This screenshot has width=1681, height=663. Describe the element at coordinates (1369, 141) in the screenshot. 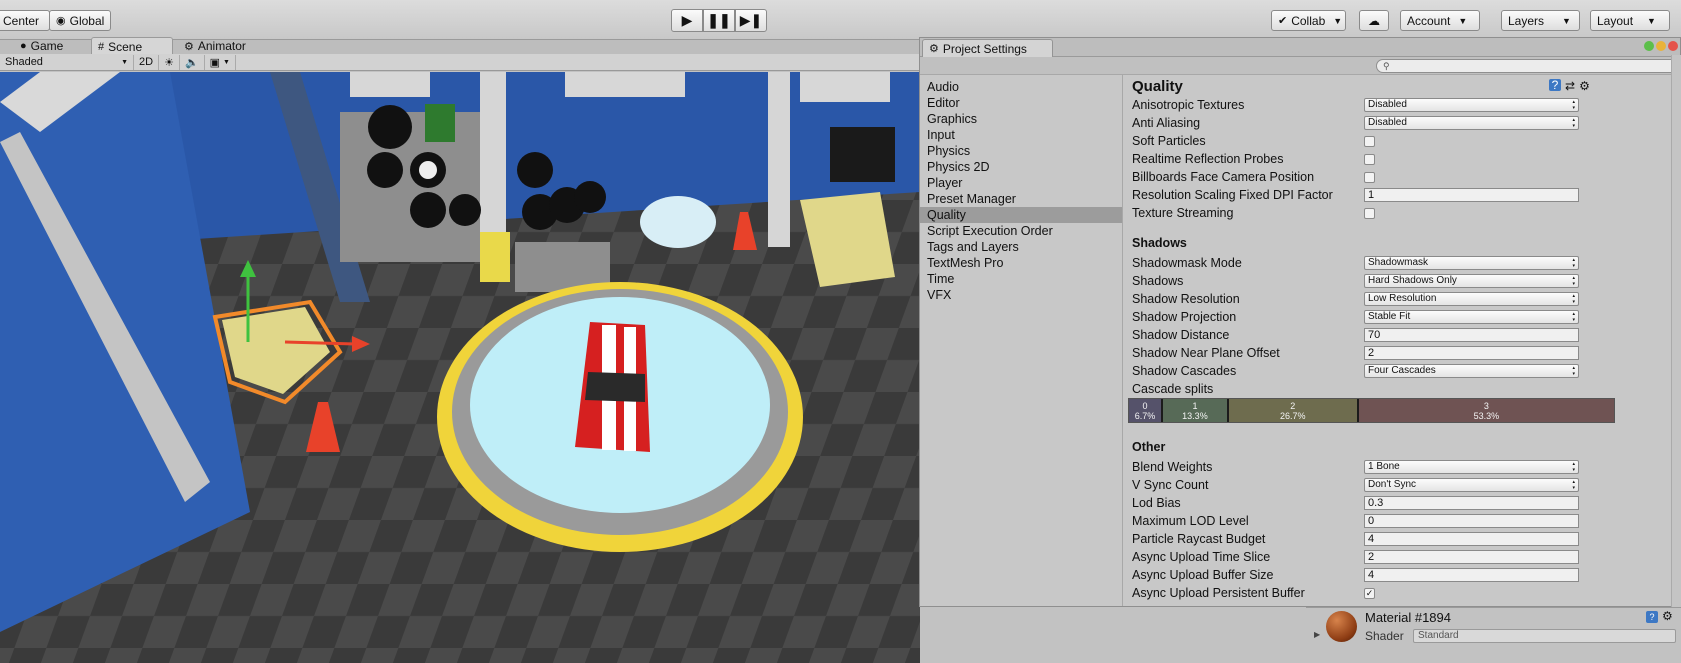

I see `soft-particles-checkbox` at that location.